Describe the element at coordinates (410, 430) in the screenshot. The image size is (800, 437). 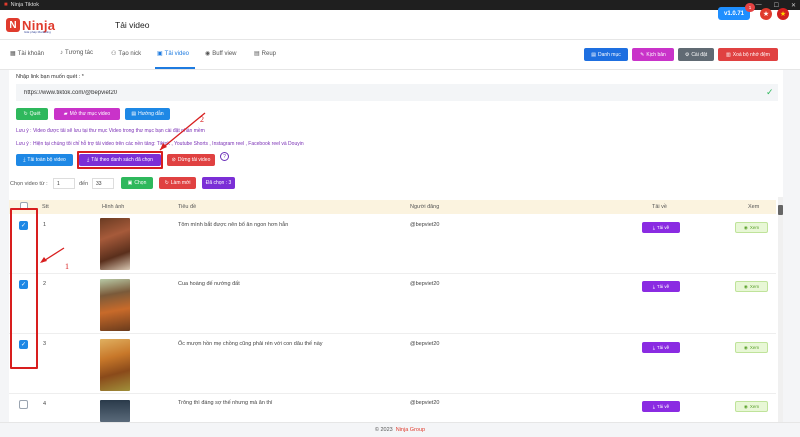
I see `footer-brand: Ninja Group` at that location.